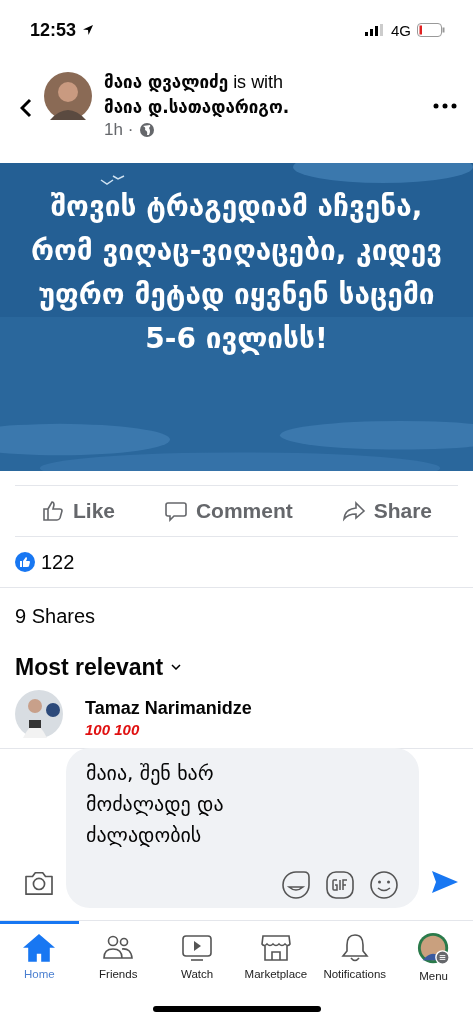 The image size is (473, 1024). What do you see at coordinates (26, 108) in the screenshot?
I see `back-icon` at bounding box center [26, 108].